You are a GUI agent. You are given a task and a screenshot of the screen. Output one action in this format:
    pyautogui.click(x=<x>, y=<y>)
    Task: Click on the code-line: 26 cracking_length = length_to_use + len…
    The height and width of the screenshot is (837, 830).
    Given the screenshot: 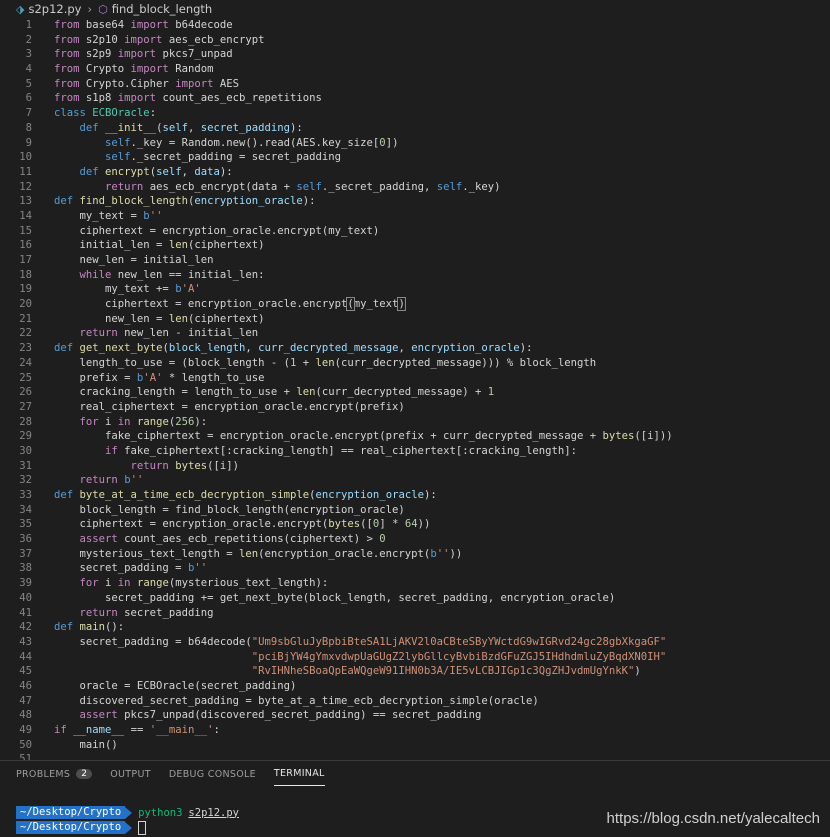 What is the action you would take?
    pyautogui.click(x=257, y=392)
    